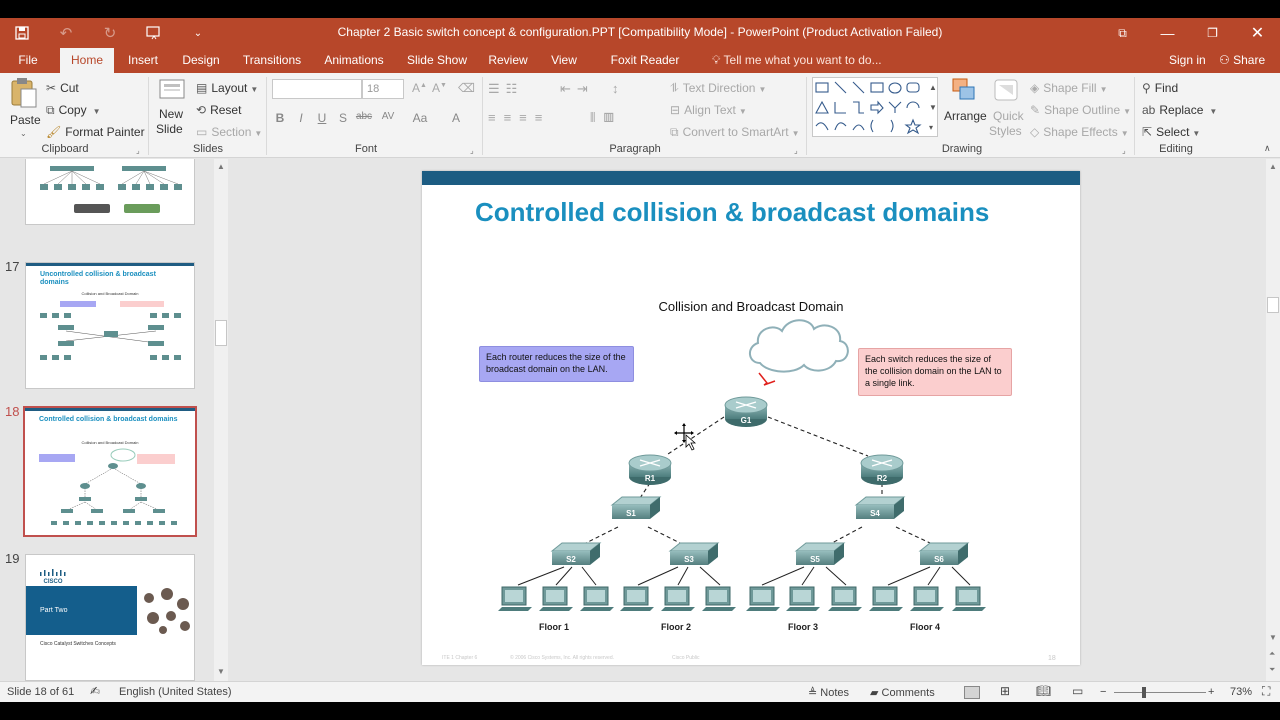 The width and height of the screenshot is (1280, 720). What do you see at coordinates (354, 60) in the screenshot?
I see `tab-animations: Animations` at bounding box center [354, 60].